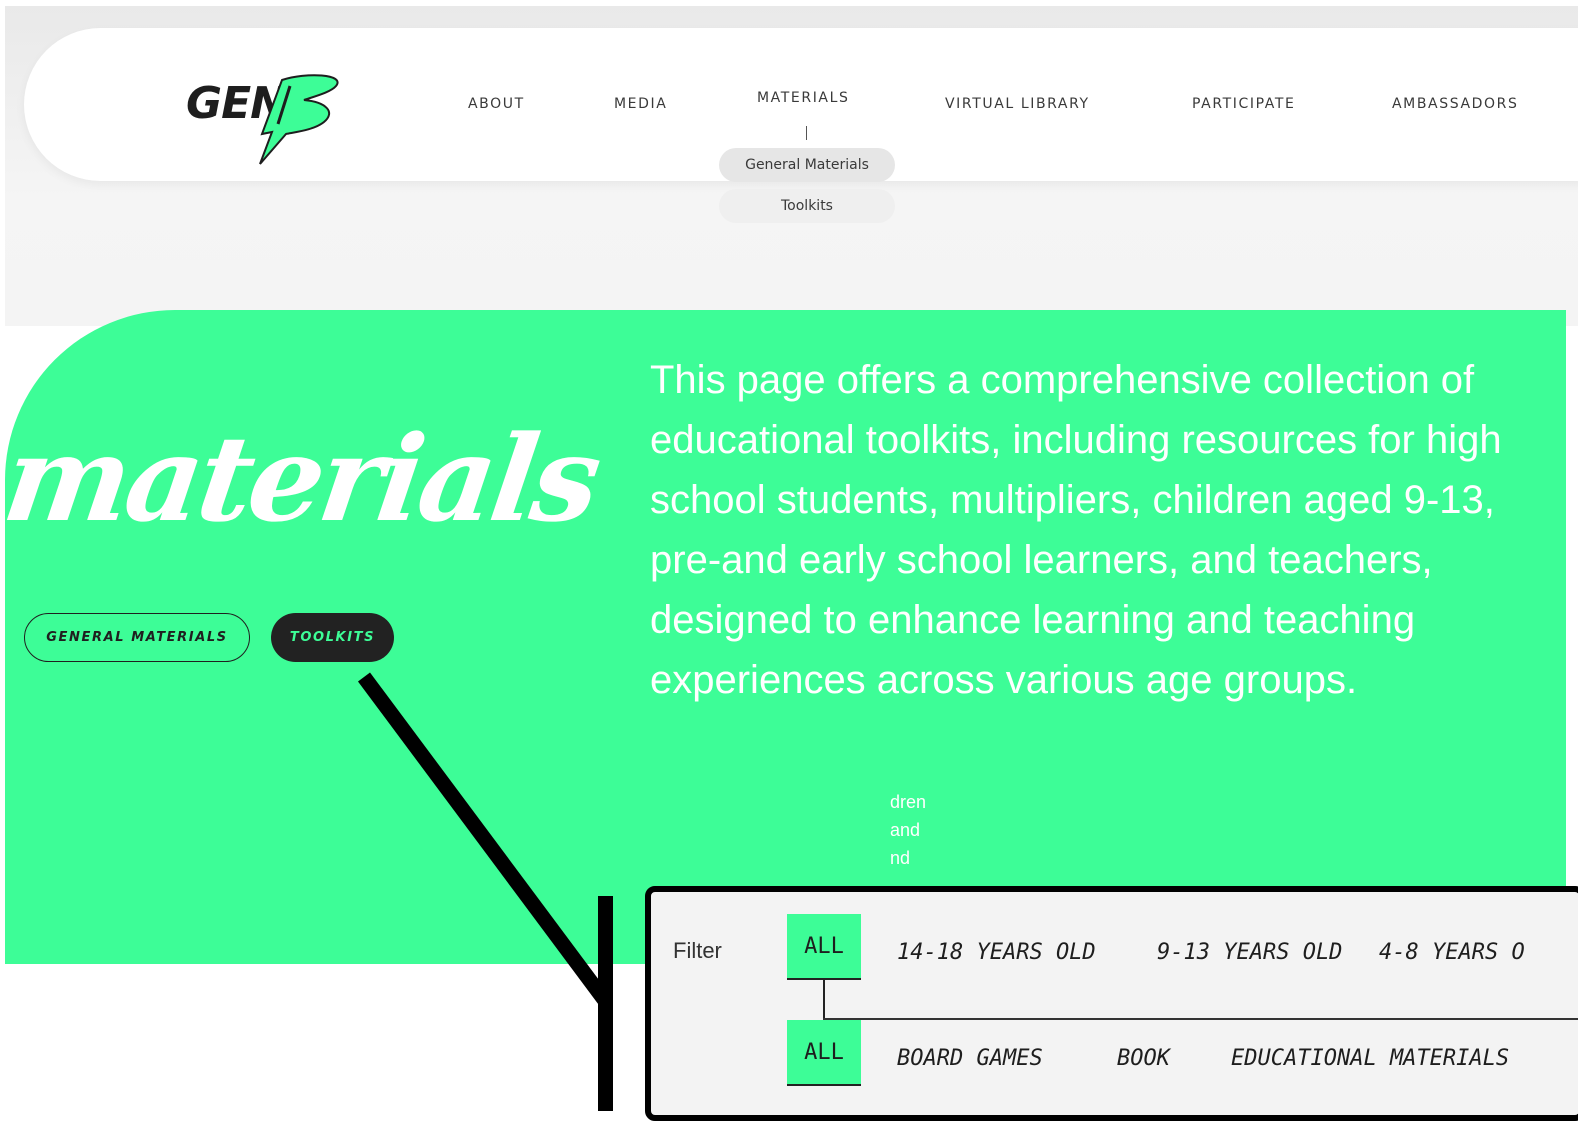  Describe the element at coordinates (807, 206) in the screenshot. I see `dropdown-toolkits: Toolkits` at that location.